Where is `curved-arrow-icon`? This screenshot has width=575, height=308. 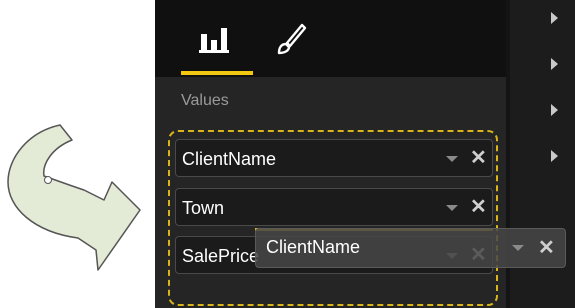
curved-arrow-icon is located at coordinates (74, 197).